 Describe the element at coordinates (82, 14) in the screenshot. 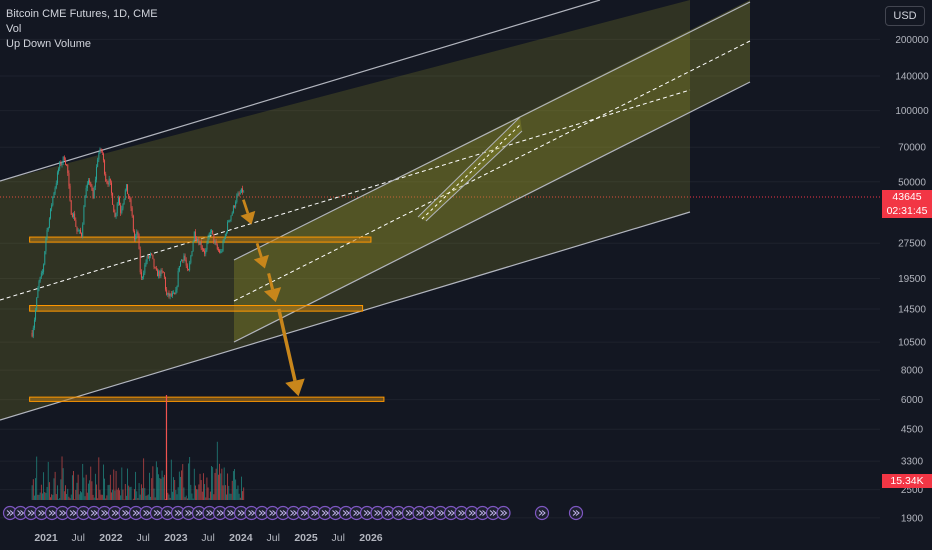

I see `symbol-title: Bitcoin CME Futures, 1D, CME` at that location.